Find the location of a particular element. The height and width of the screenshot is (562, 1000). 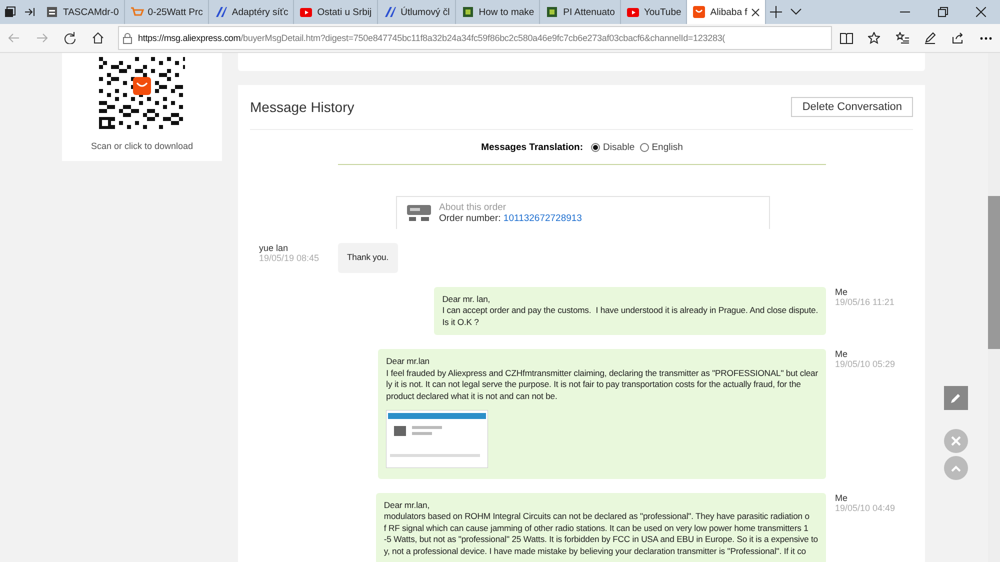

message-bubble: Dear mr.lan, modulators based on ROHM Integral Circuits can not be declared as "professional". They have parasitic radiation o f RF signal which can cause jamming of other radio stations. It can be used on very low power home transmitters 1 -5 Watts, but not as "professional" 25 Watts. It is forbidden by FCC in USA and EBU in Europe. So it is a expensive to y, not a professional device. I have made mistake by believing your declaration transmitter is "Professional". If it co is located at coordinates (601, 527).